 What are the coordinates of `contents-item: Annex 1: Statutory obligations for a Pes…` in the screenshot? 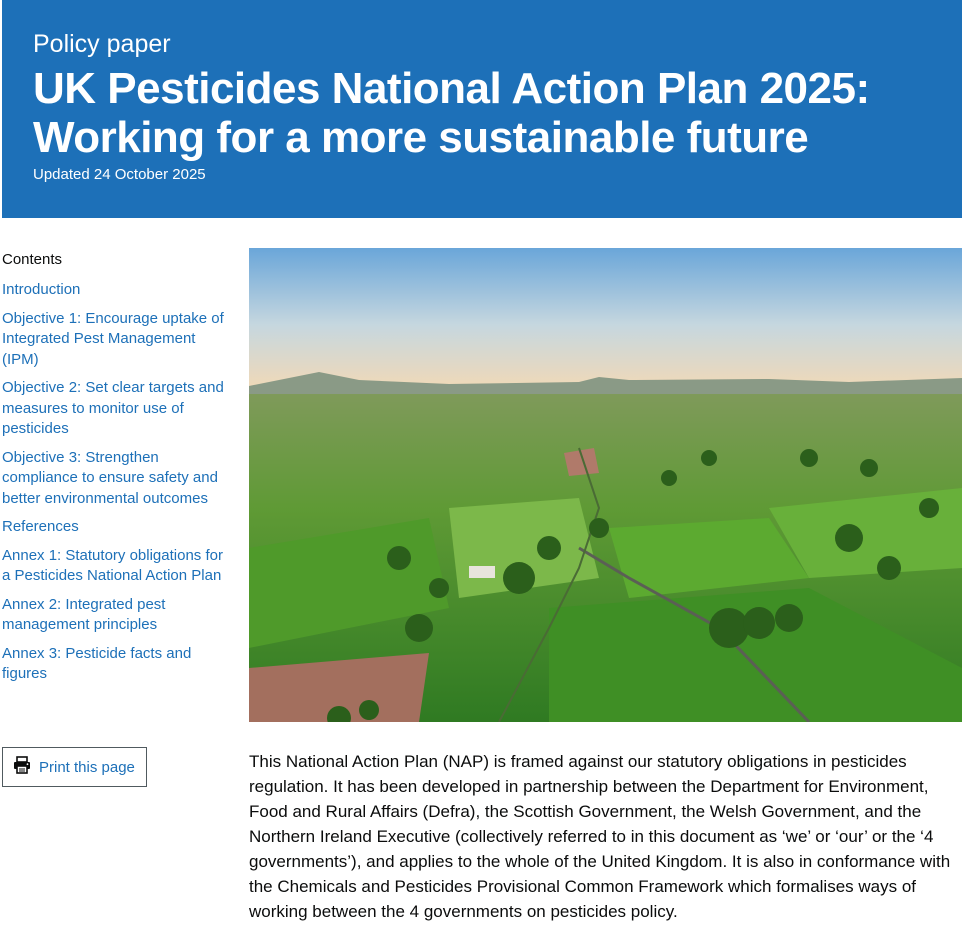 It's located at (114, 566).